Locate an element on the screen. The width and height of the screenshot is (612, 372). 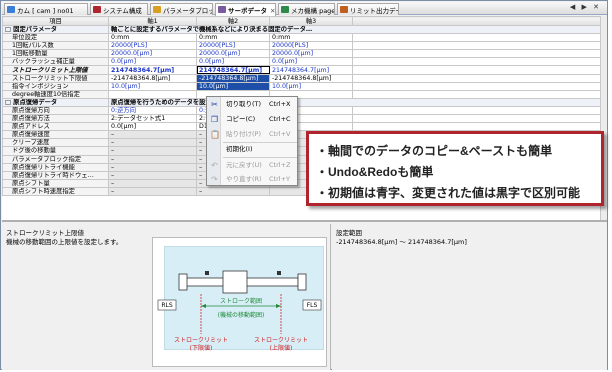
tab-label: リミット出力データ is located at coordinates (374, 11).